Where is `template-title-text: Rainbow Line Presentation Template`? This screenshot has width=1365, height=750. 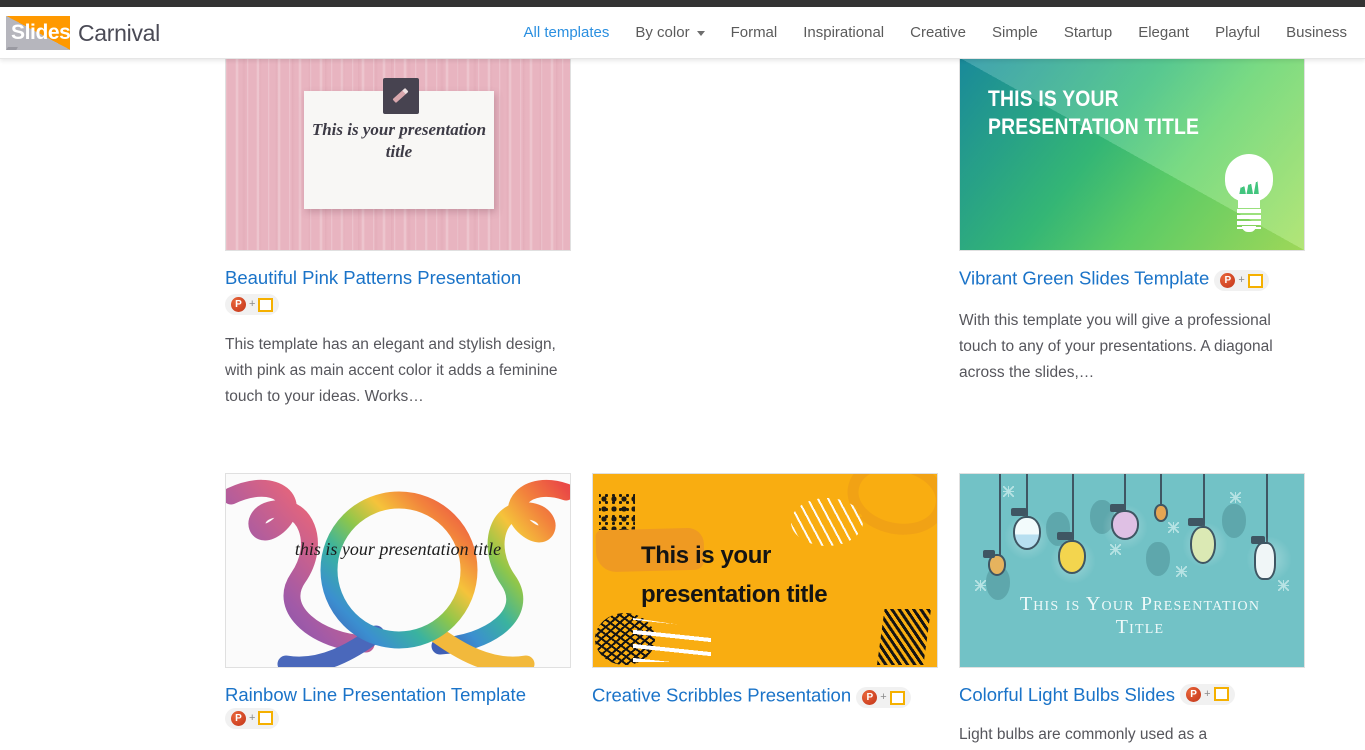 template-title-text: Rainbow Line Presentation Template is located at coordinates (375, 694).